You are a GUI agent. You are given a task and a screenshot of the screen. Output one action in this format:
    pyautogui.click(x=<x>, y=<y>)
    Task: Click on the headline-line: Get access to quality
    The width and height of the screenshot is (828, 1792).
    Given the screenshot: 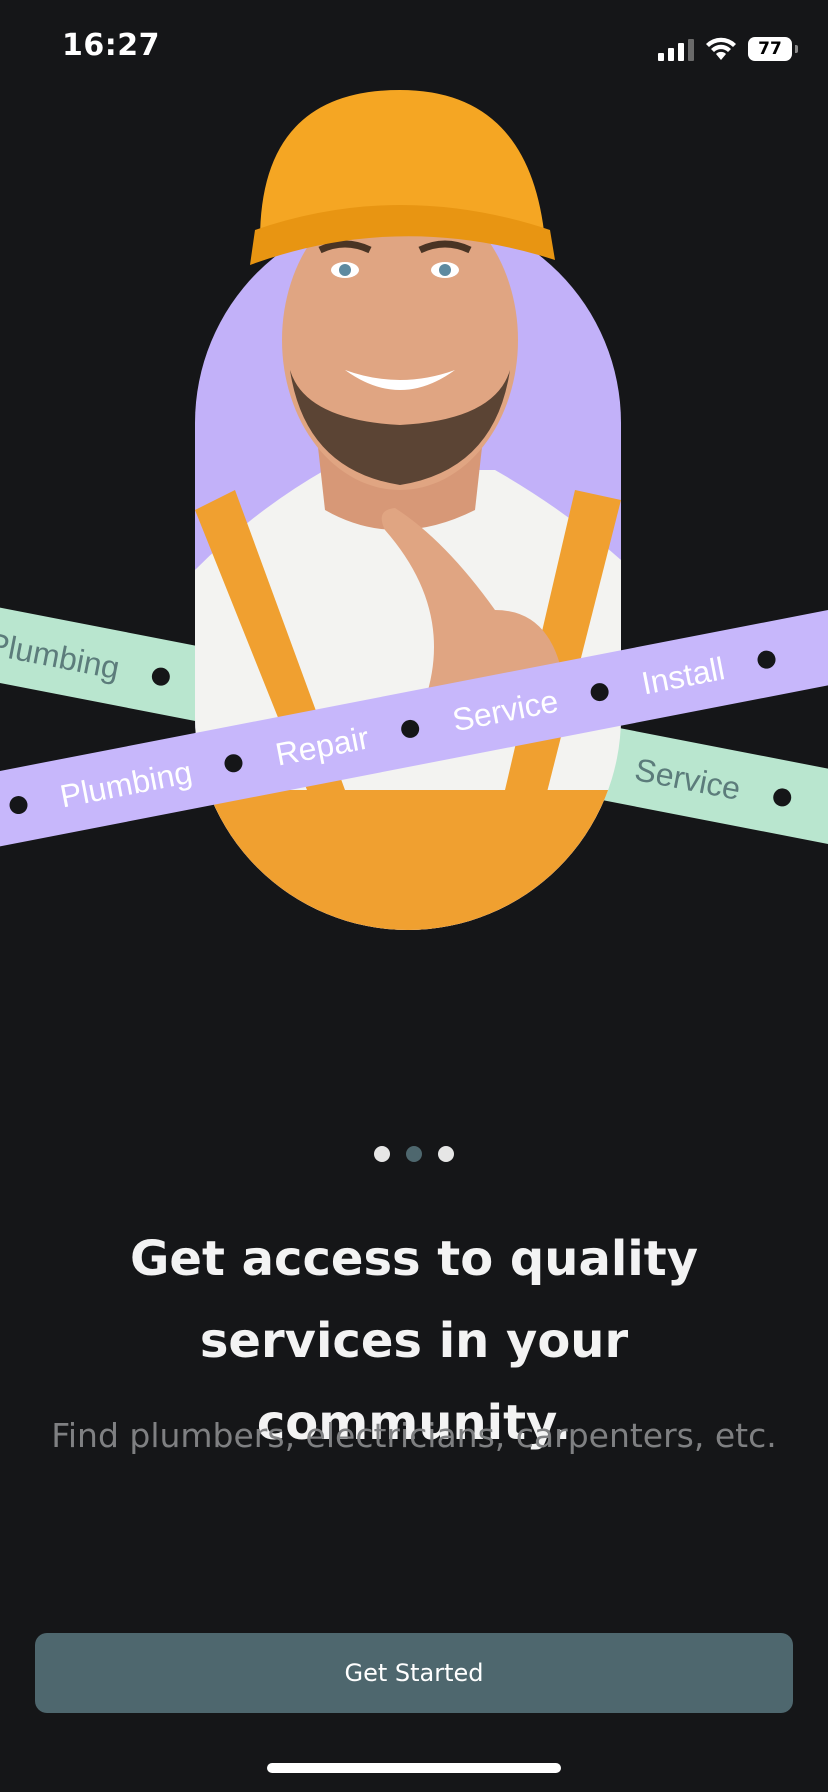 What is the action you would take?
    pyautogui.click(x=413, y=1259)
    